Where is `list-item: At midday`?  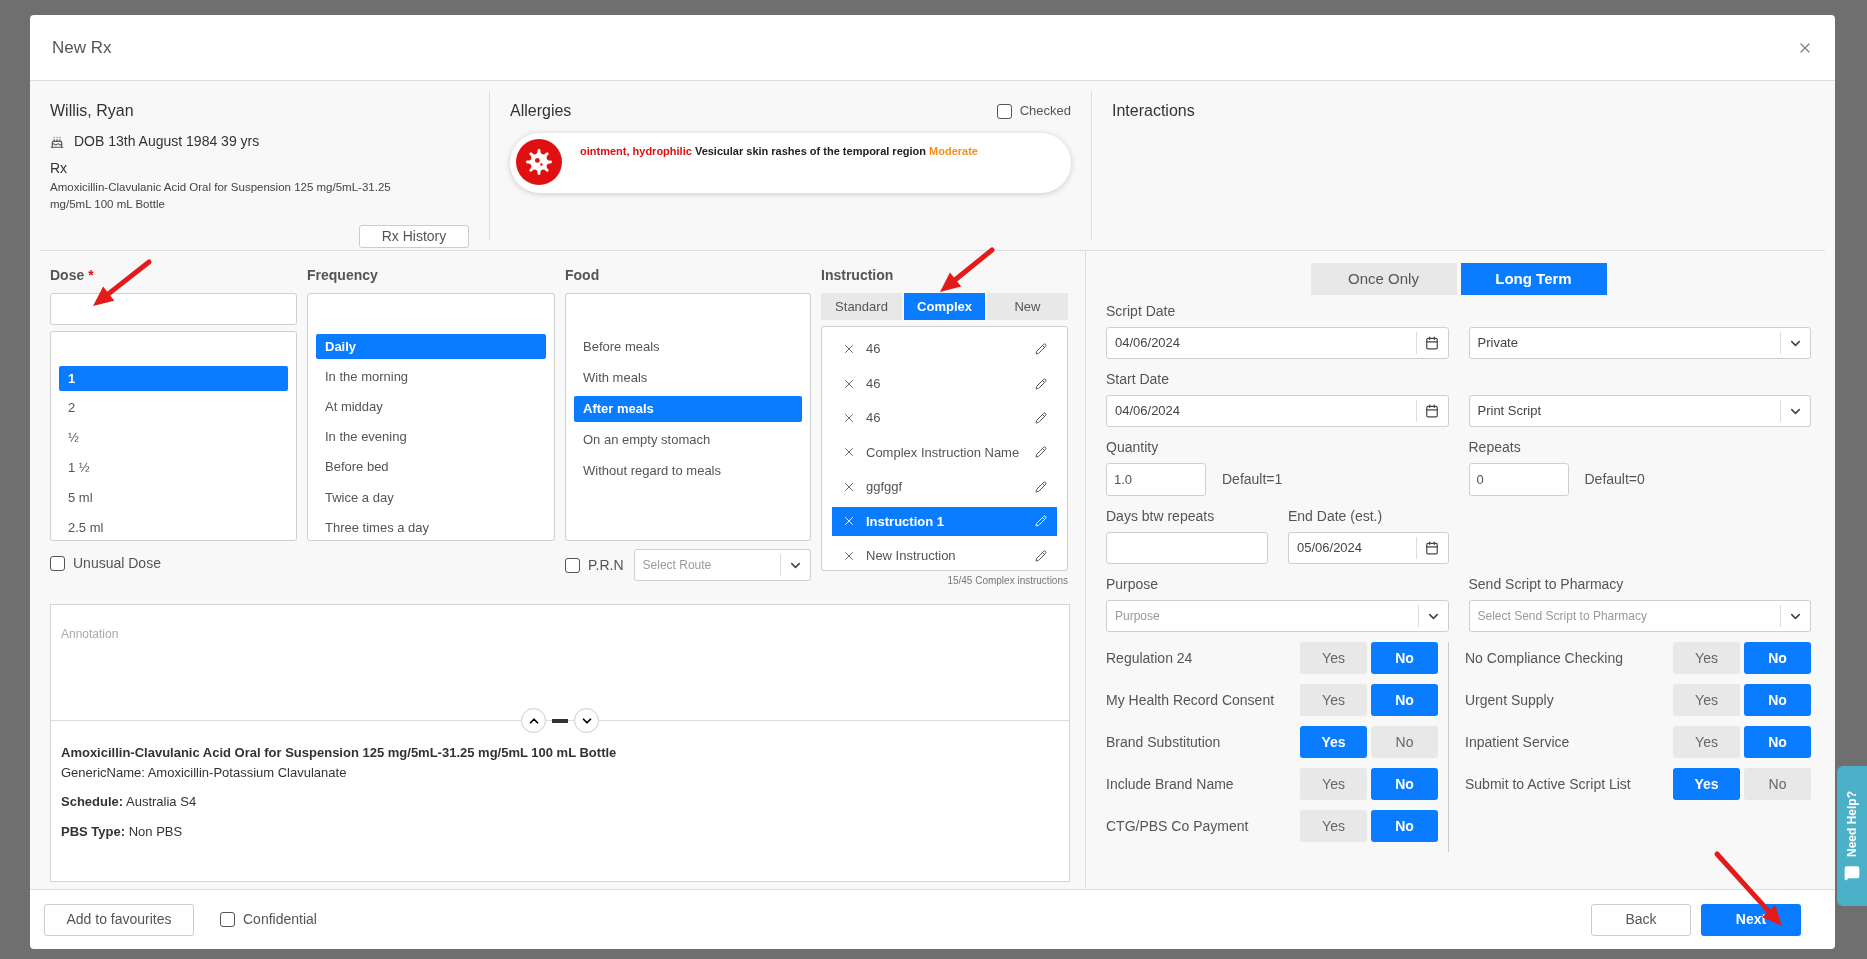
list-item: At midday is located at coordinates (431, 407).